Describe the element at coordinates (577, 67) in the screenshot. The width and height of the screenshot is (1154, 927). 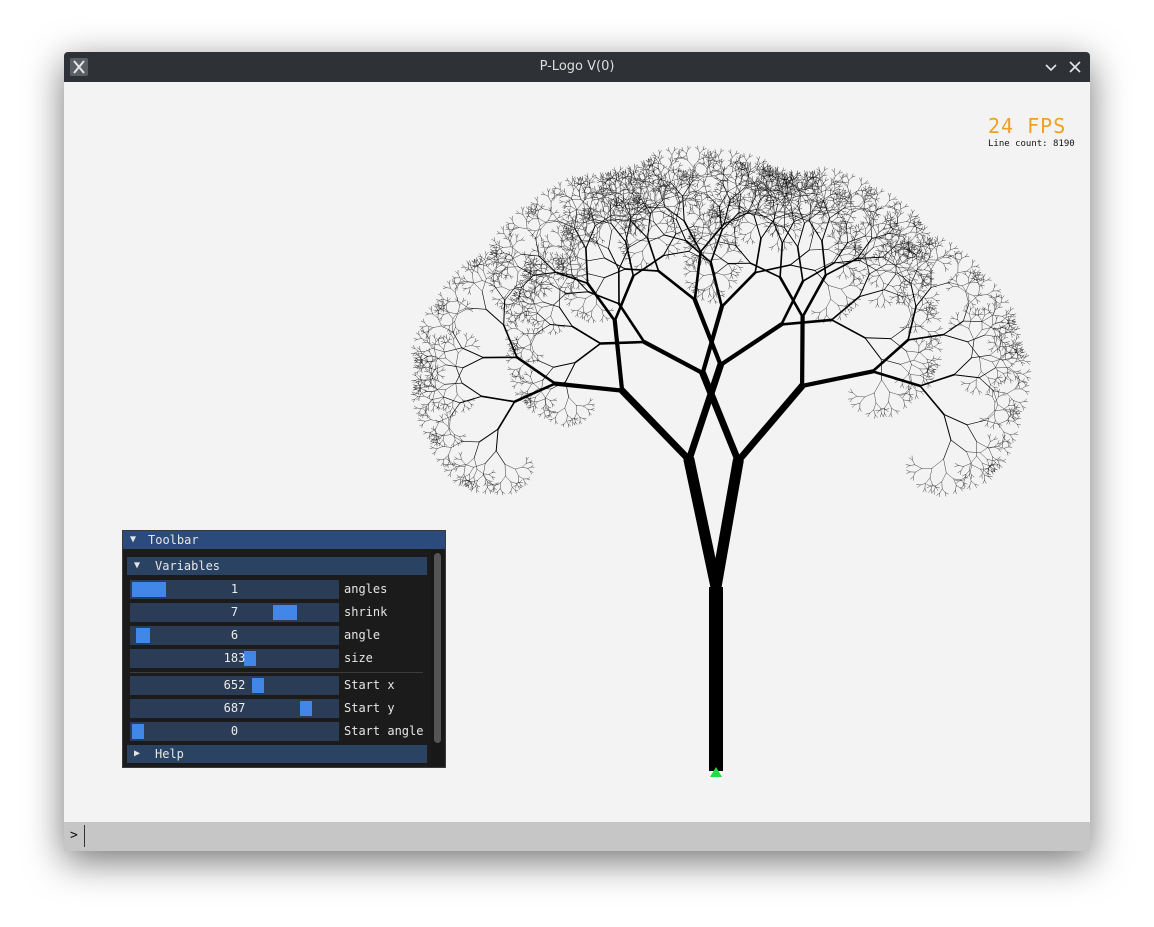
I see `title-bar: P-Logo V(0)` at that location.